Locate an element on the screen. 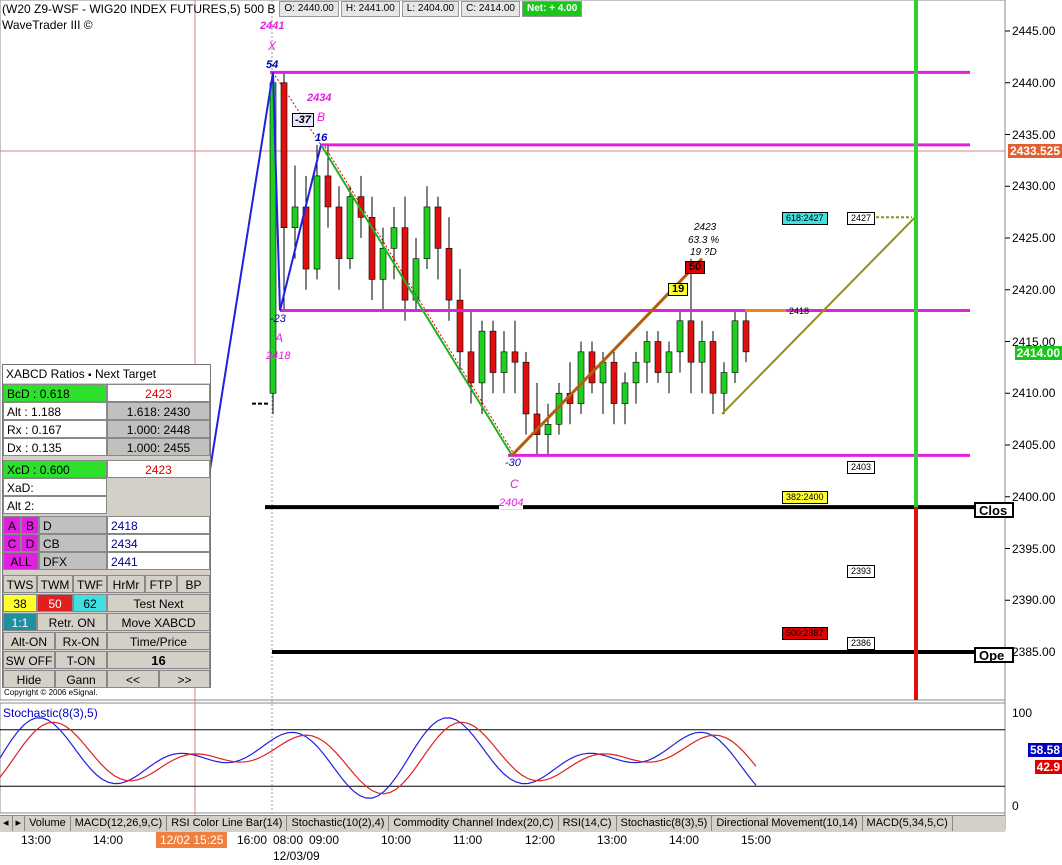 Image resolution: width=1062 pixels, height=865 pixels. tab-scroll-right-icon: ▸ is located at coordinates (19, 823).